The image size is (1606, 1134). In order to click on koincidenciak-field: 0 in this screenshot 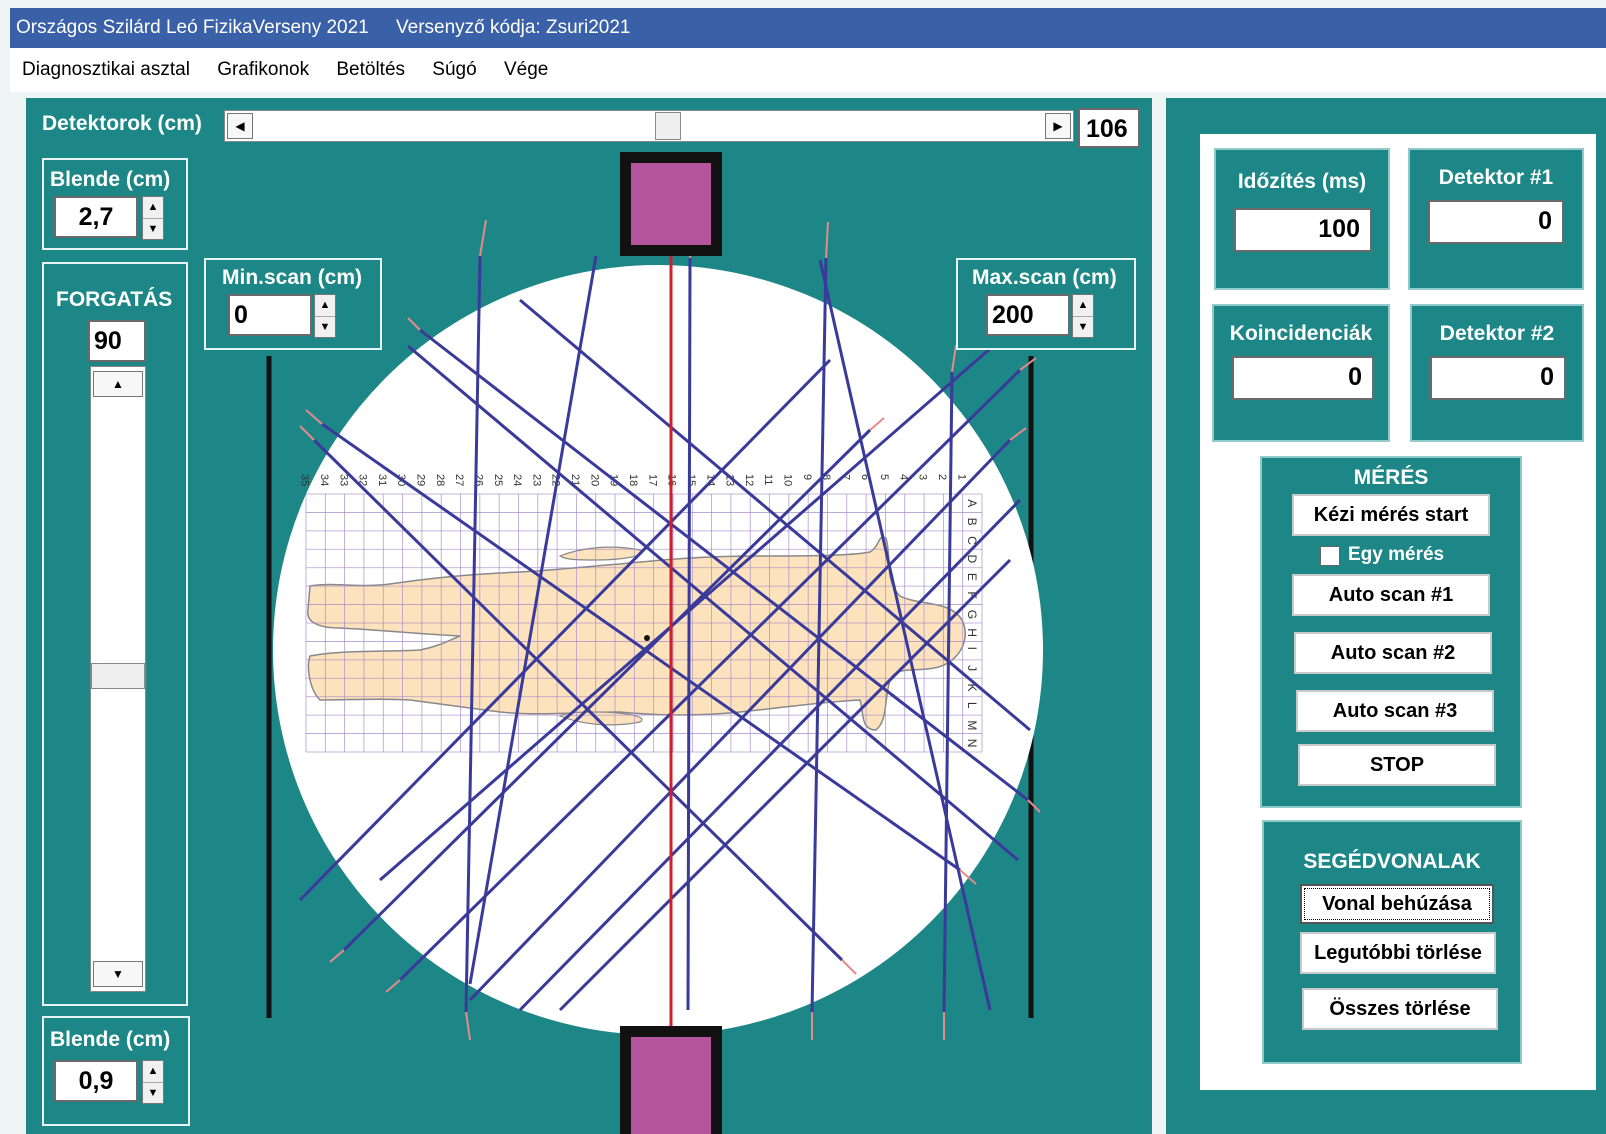, I will do `click(1303, 378)`.